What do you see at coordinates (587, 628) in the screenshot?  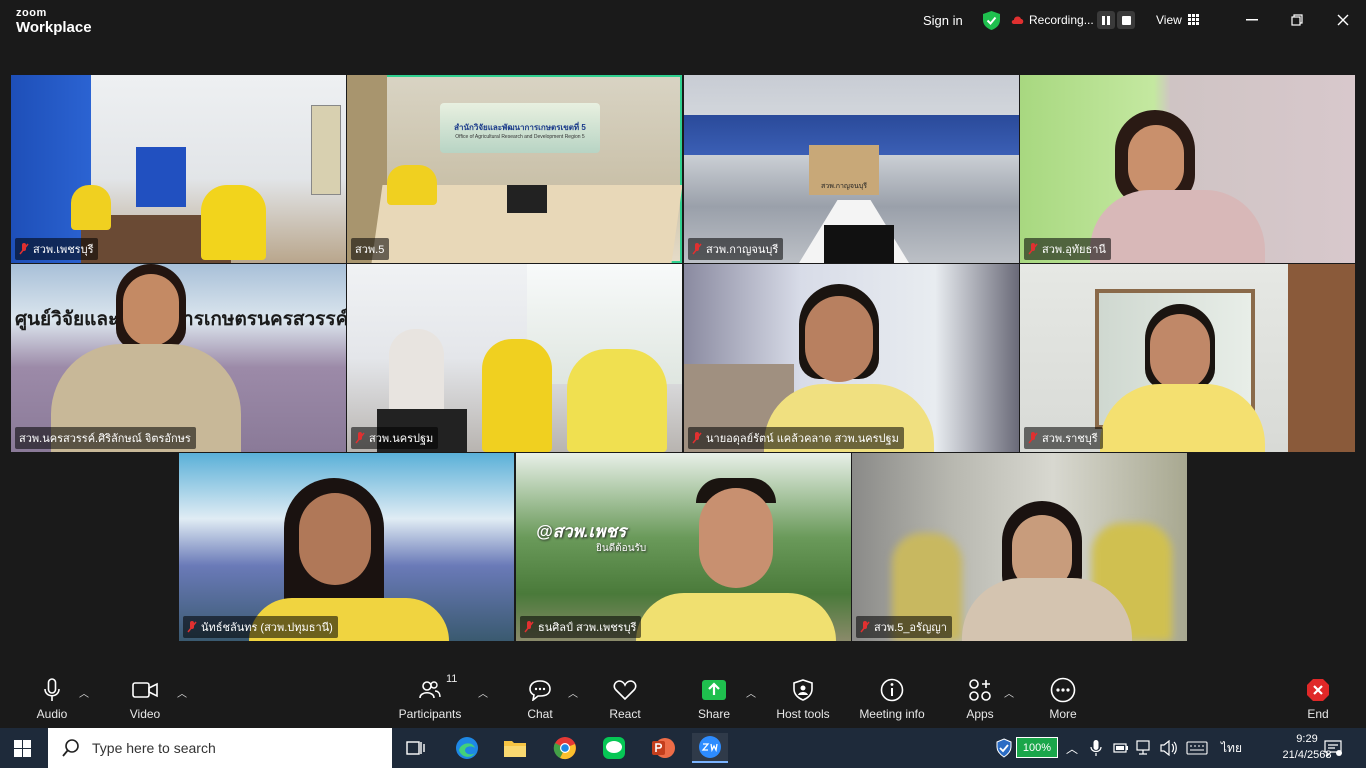 I see `participant-name: ธนศิลป์ สวพ.เพชรบุรี` at bounding box center [587, 628].